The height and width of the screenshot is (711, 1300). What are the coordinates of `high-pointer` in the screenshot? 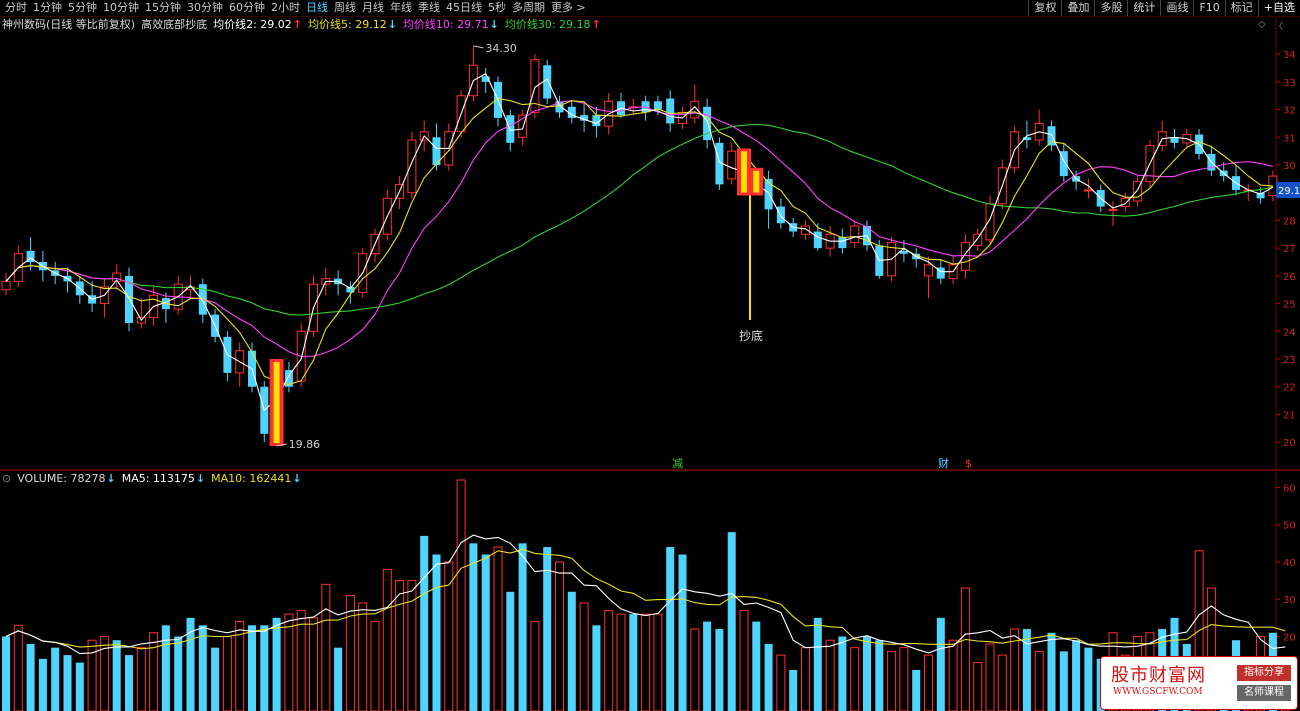 It's located at (478, 47).